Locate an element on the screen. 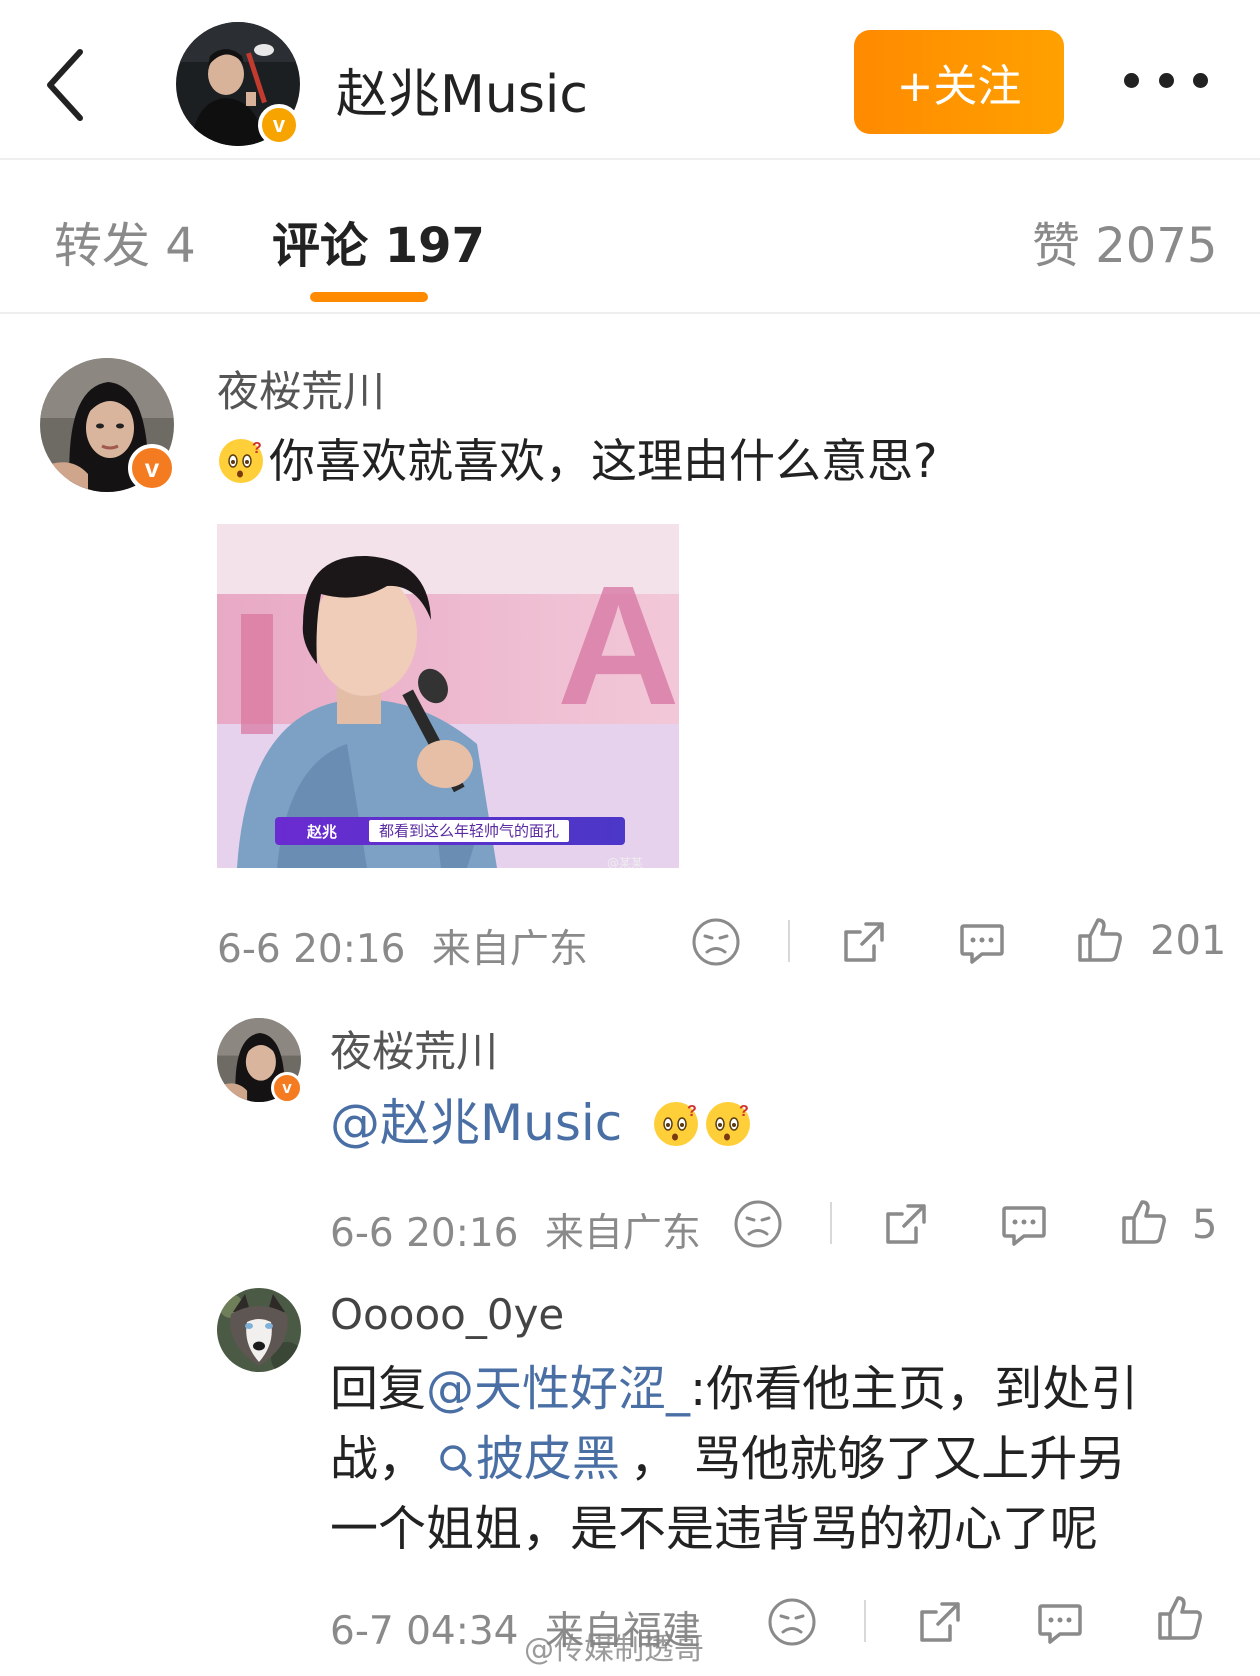  topic-text: 披皮黑 is located at coordinates (548, 1459).